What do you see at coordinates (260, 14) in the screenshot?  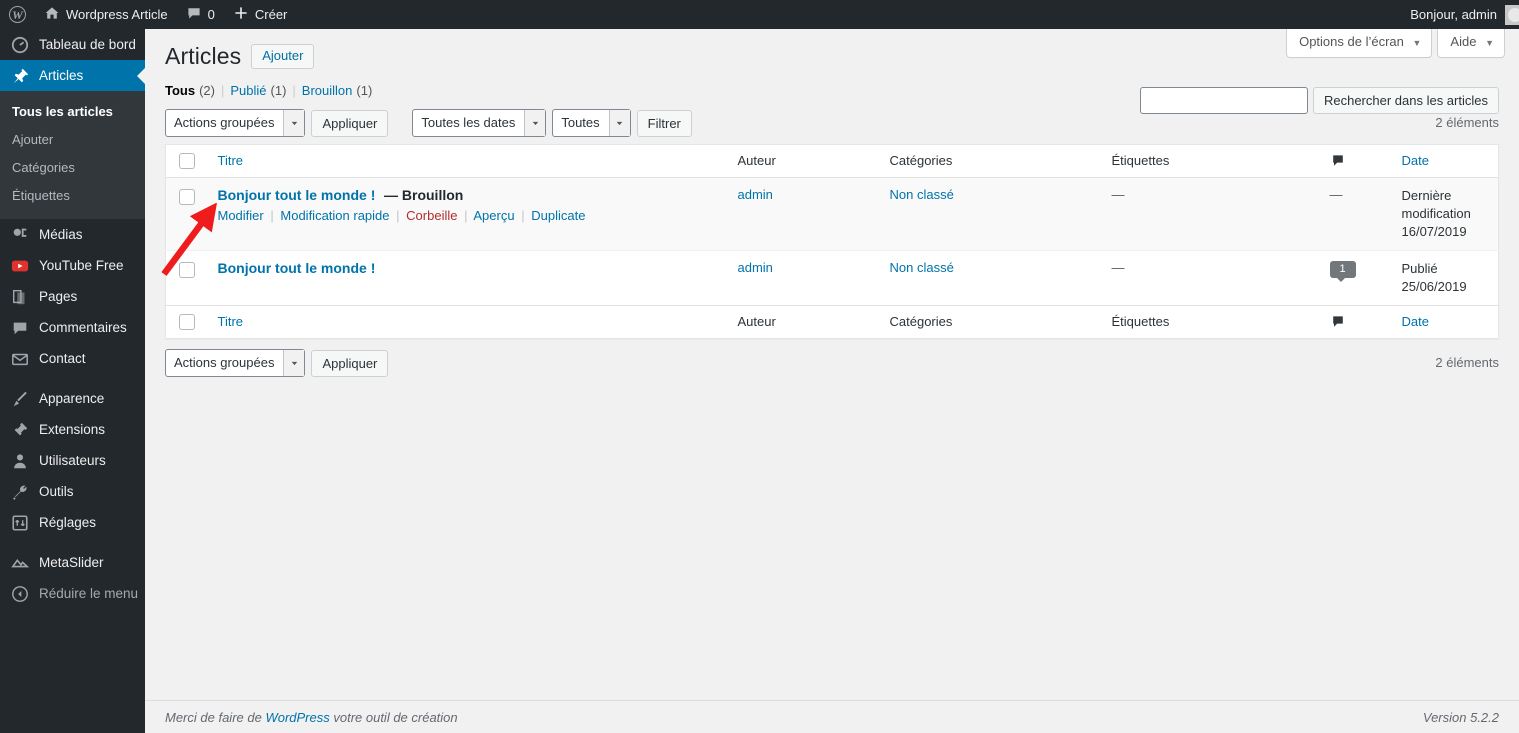 I see `new-content-menu: Créer` at bounding box center [260, 14].